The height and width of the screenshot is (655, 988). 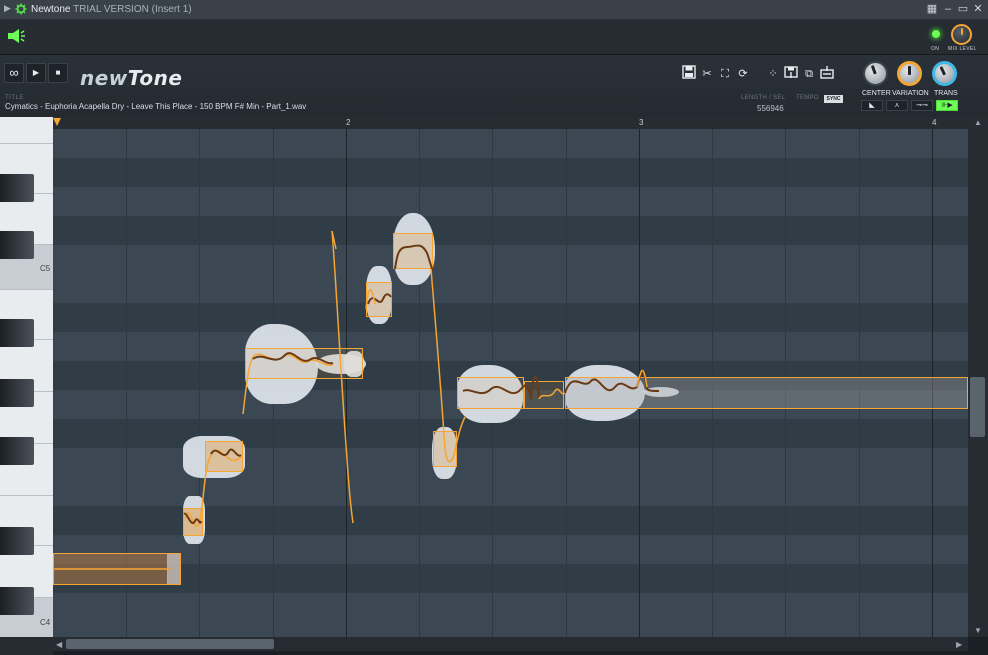 I want to click on bottom-strip, so click(x=520, y=653).